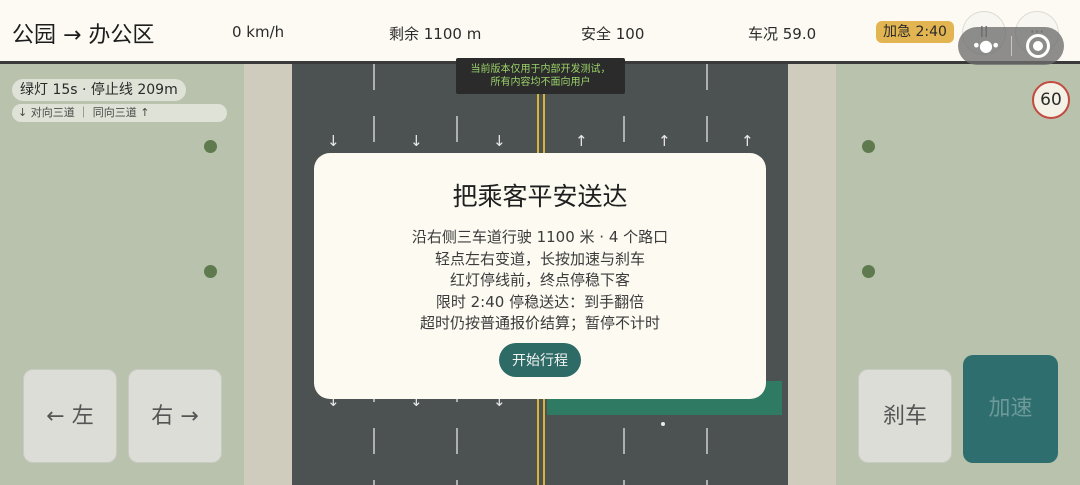 The image size is (1080, 485). Describe the element at coordinates (1010, 409) in the screenshot. I see `accelerate-button: 加速` at that location.